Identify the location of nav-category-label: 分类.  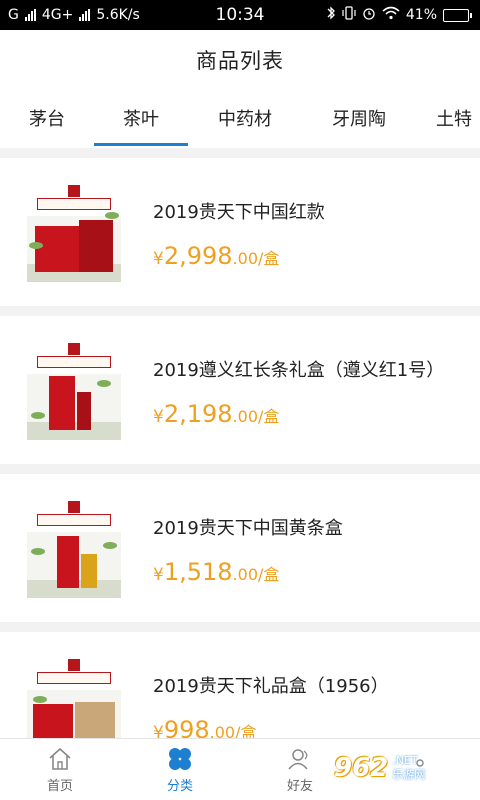
(179, 786).